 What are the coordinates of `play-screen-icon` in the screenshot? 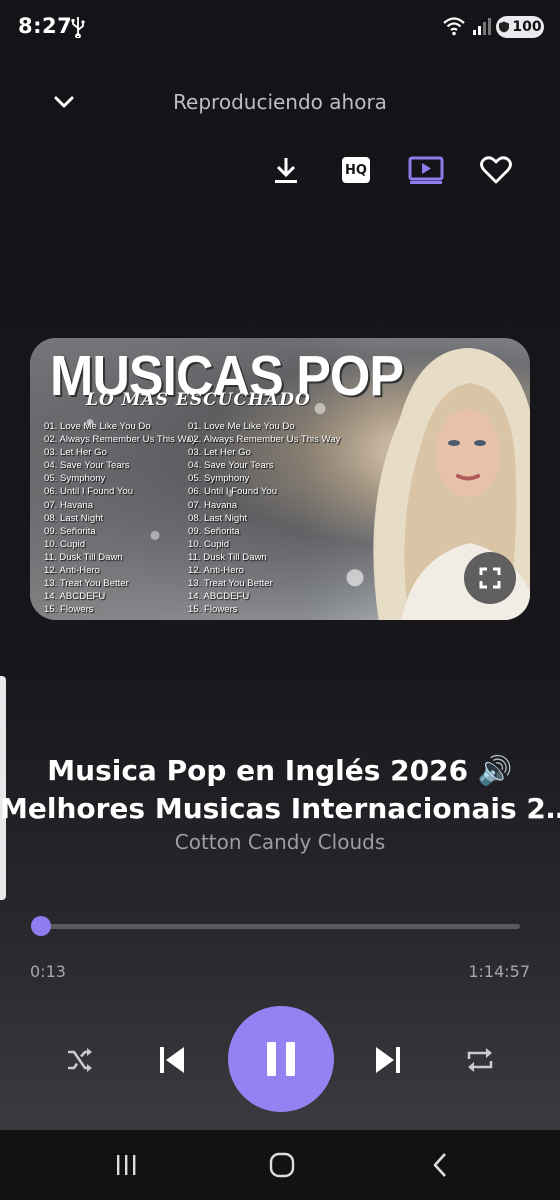 It's located at (426, 170).